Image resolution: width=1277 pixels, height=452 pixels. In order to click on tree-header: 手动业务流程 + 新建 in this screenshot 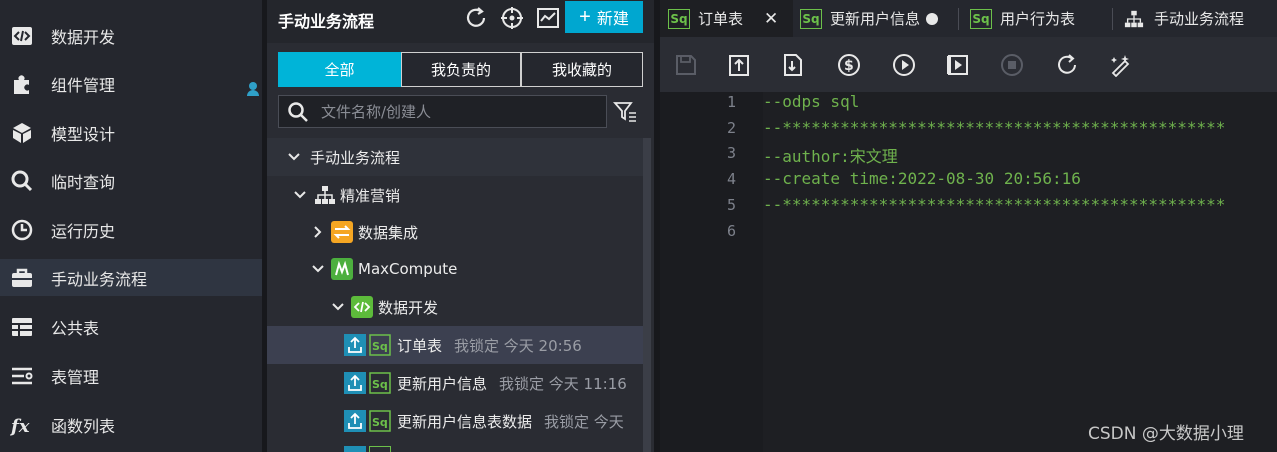, I will do `click(460, 21)`.